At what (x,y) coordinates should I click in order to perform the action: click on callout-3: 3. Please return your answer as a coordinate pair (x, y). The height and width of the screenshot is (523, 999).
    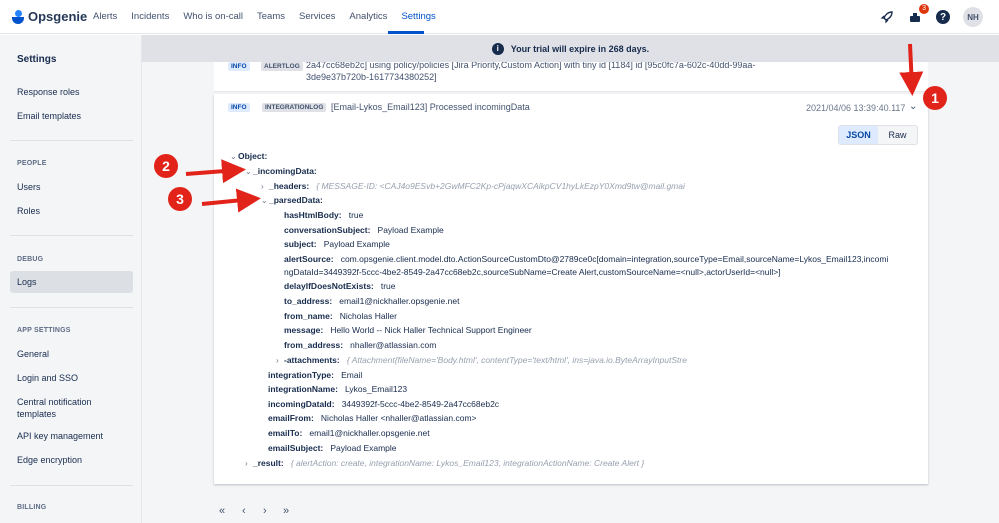
    Looking at the image, I should click on (180, 199).